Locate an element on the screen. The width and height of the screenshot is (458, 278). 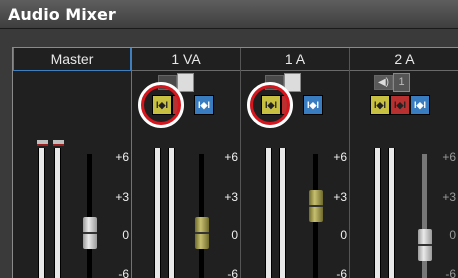
solo-number is located at coordinates (185, 82).